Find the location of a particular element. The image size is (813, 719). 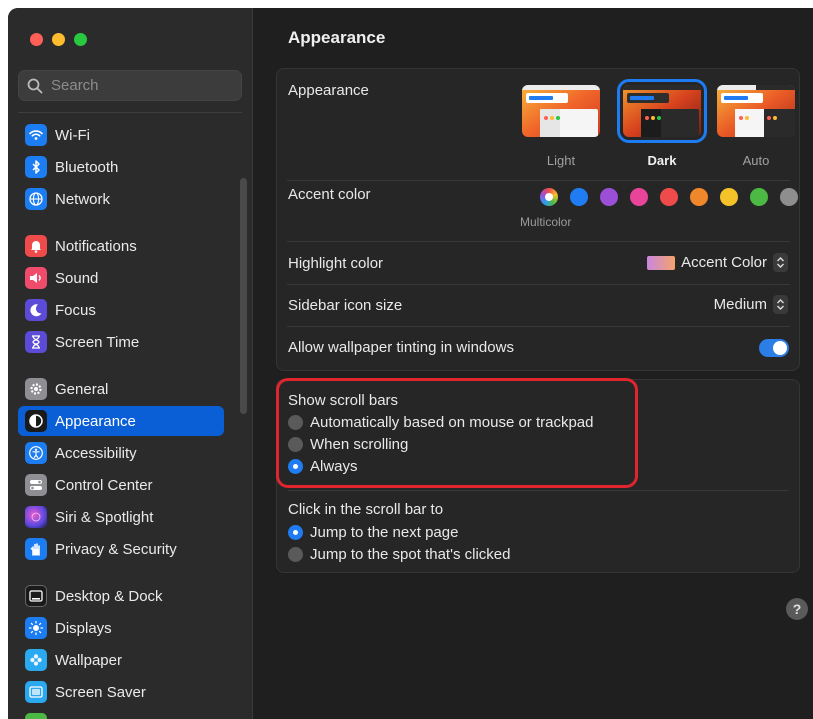

accent-purple-swatch is located at coordinates (609, 197).